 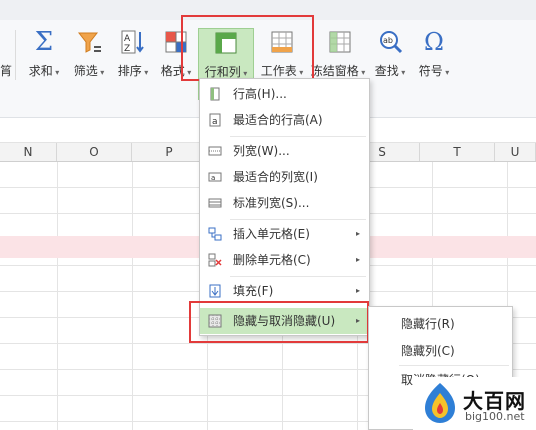 What do you see at coordinates (278, 120) in the screenshot?
I see `menu-item-label: 最适合的行高(A)` at bounding box center [278, 120].